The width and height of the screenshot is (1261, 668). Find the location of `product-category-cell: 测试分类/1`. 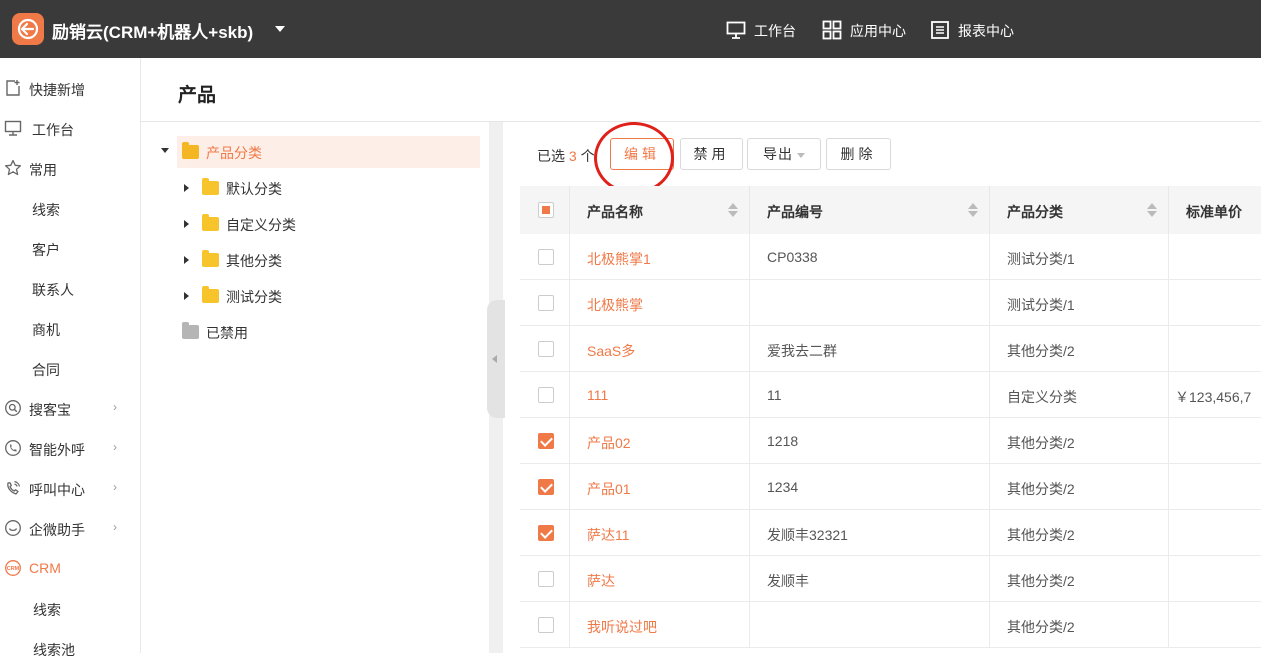

product-category-cell: 测试分类/1 is located at coordinates (1079, 303).